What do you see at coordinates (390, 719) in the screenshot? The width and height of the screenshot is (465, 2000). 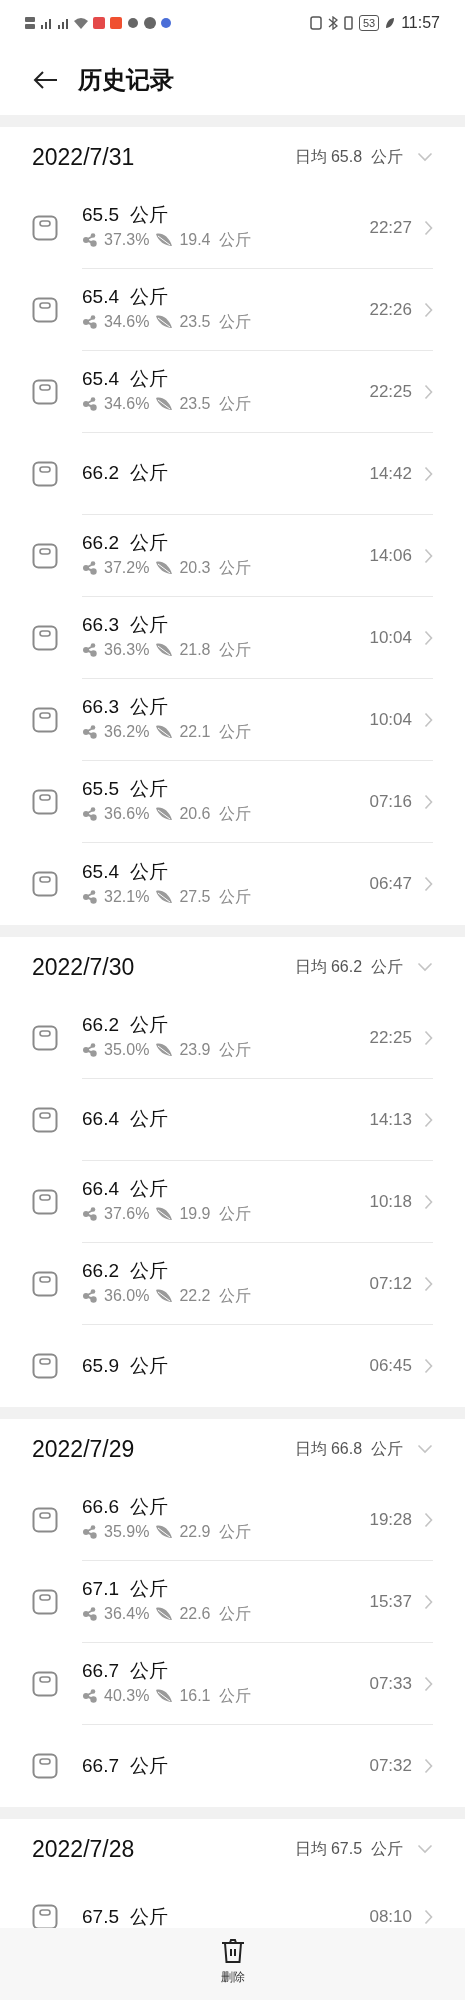 I see `record-time: 10:04` at bounding box center [390, 719].